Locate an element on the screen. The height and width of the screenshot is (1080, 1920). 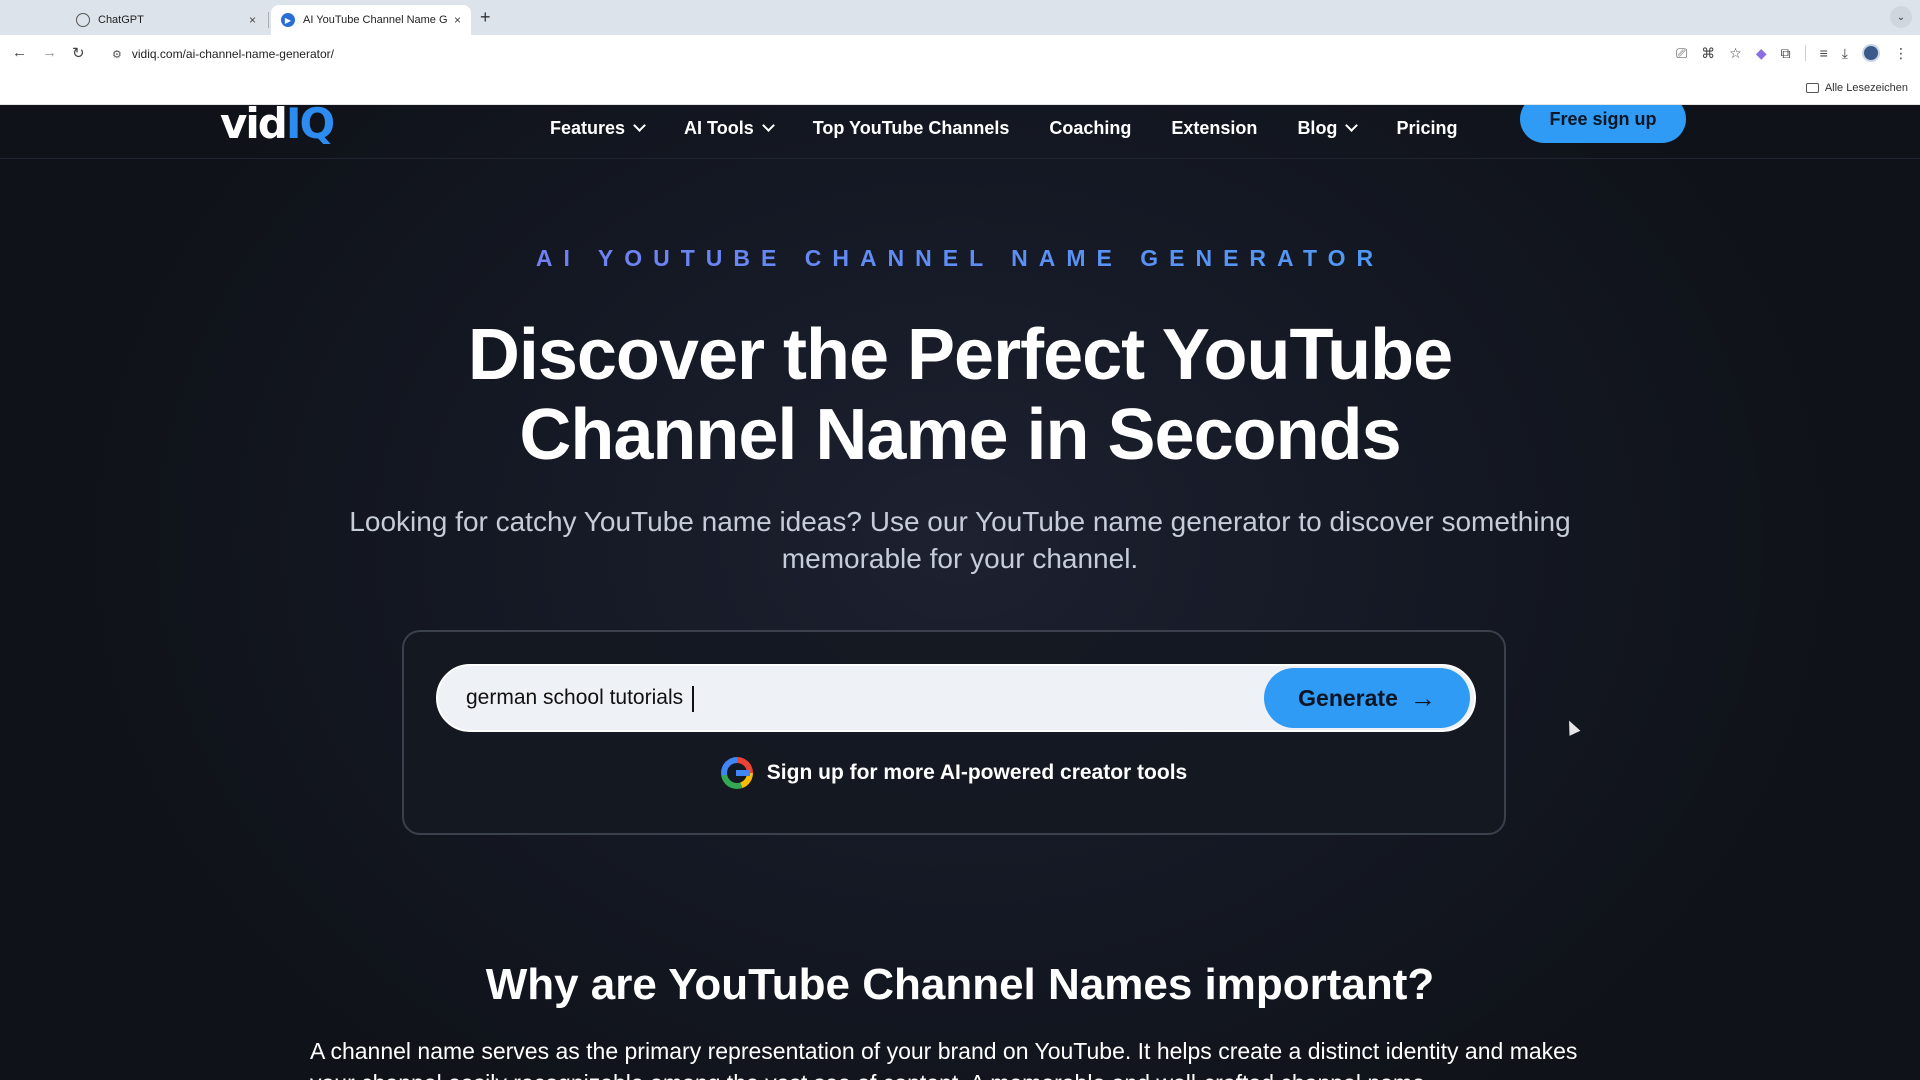
profile-avatar is located at coordinates (1871, 53).